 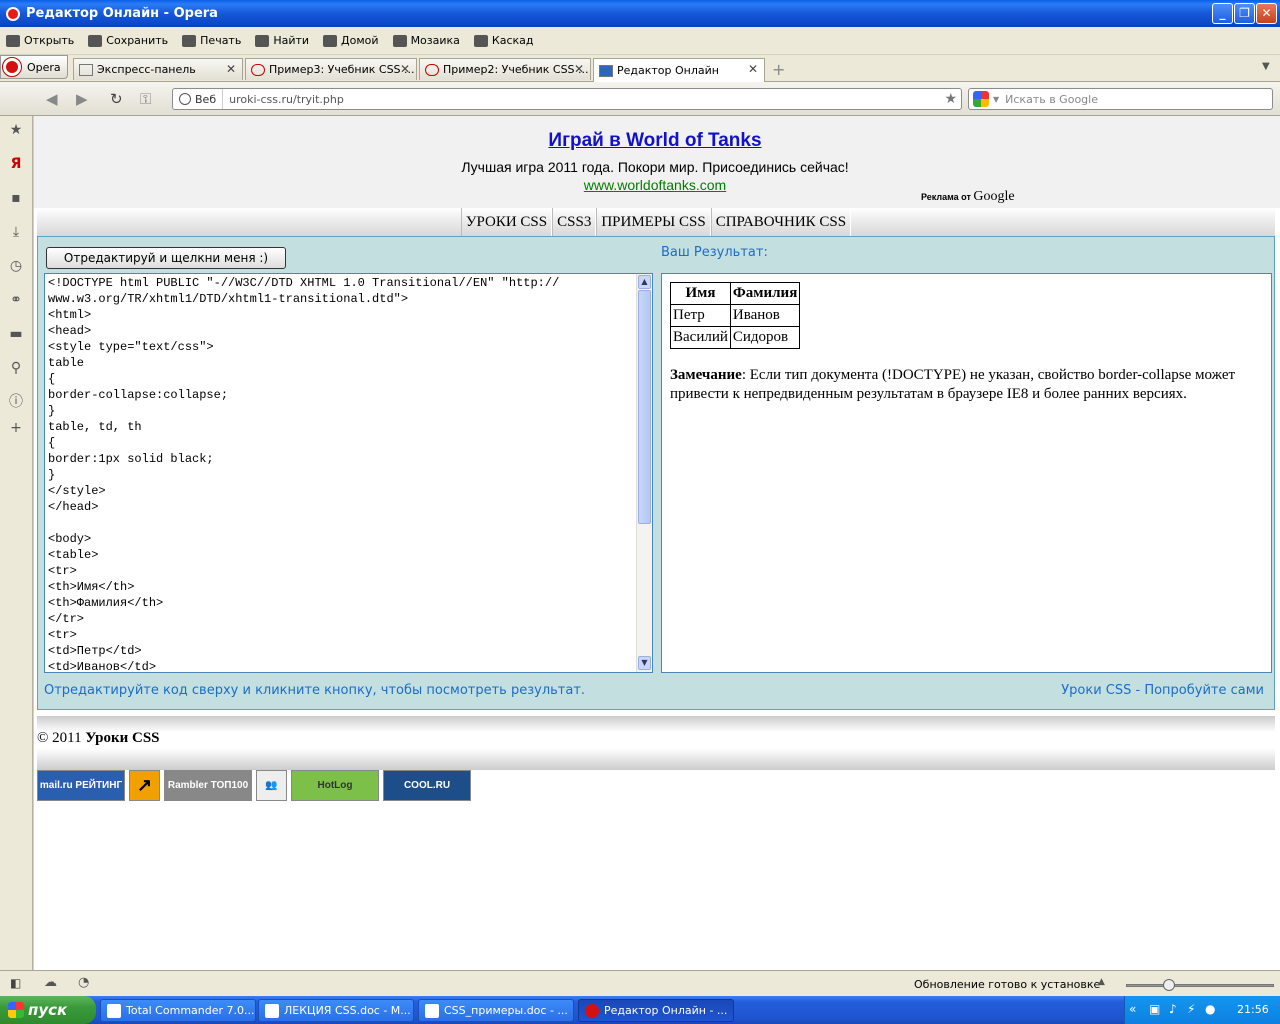 I want to click on arrow-banner-icon: ↗, so click(x=144, y=785).